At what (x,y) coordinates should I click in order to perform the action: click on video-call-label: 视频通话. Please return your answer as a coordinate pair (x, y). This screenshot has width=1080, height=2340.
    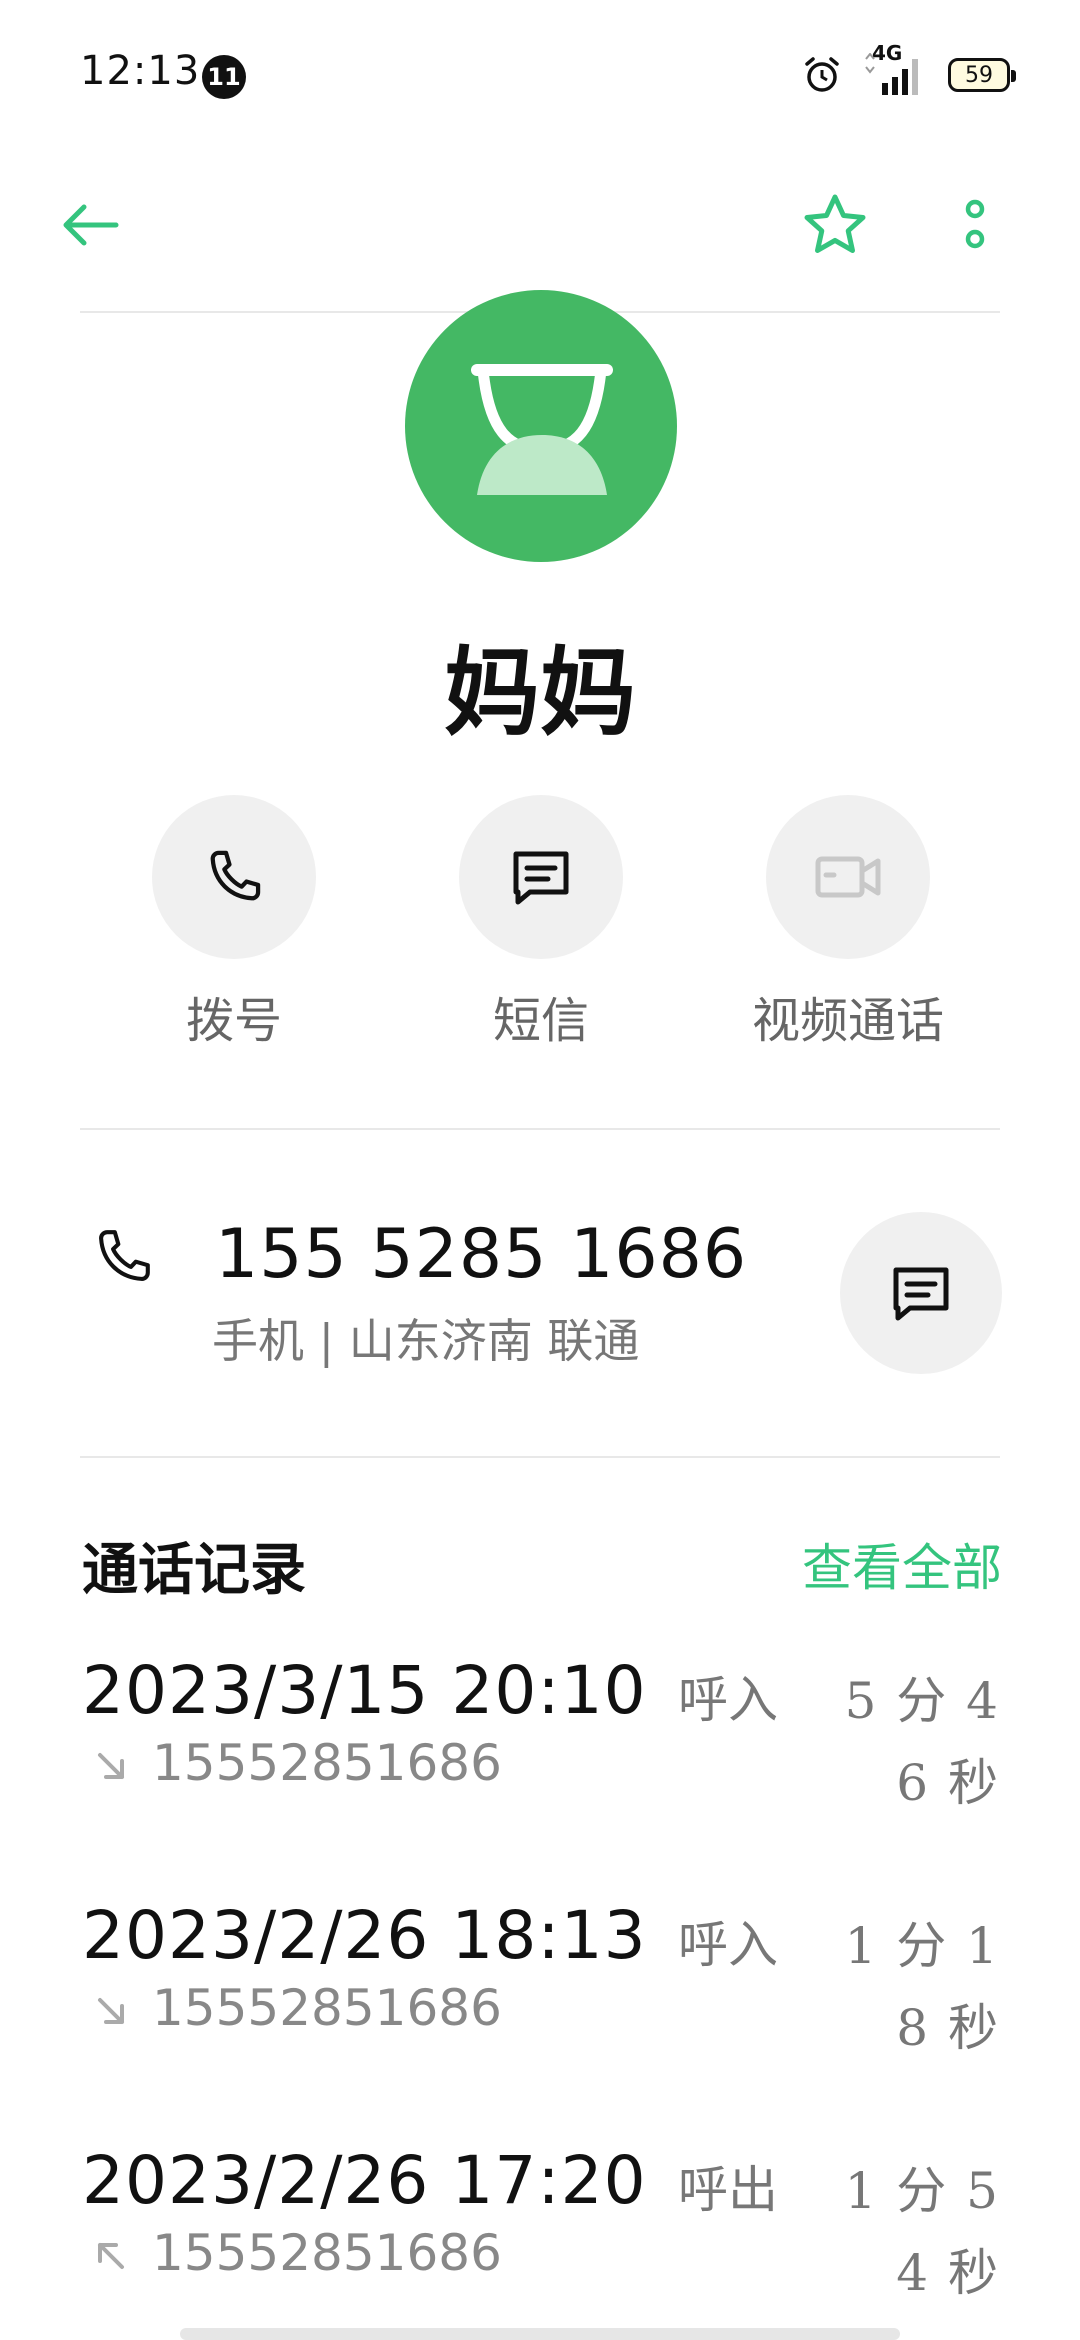
    Looking at the image, I should click on (847, 1021).